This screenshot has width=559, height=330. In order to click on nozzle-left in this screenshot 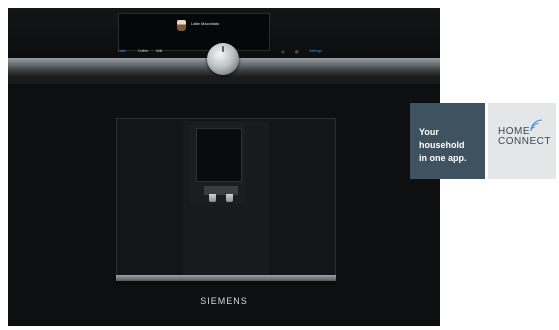, I will do `click(212, 198)`.